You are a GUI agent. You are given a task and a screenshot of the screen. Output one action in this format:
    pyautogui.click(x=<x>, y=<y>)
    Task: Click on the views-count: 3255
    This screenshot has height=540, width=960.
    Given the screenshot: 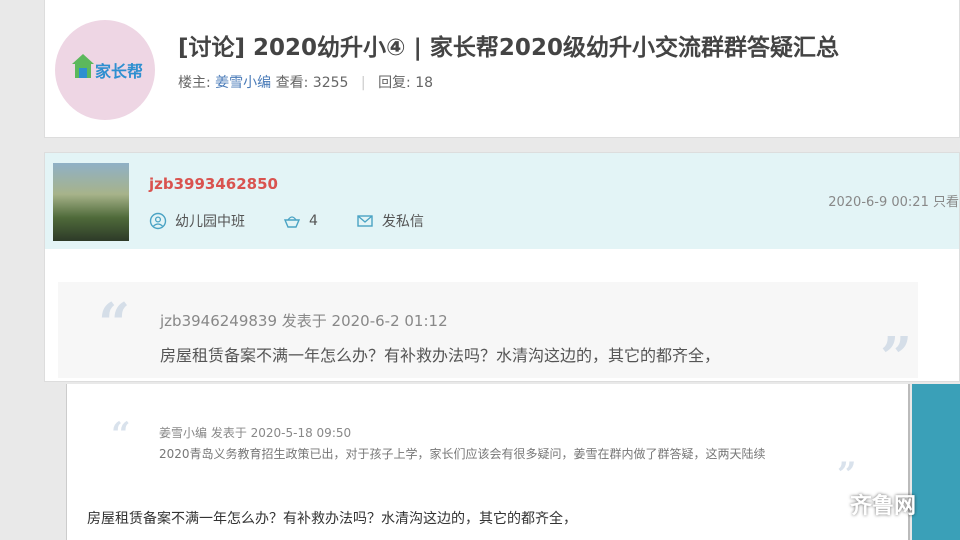 What is the action you would take?
    pyautogui.click(x=330, y=83)
    